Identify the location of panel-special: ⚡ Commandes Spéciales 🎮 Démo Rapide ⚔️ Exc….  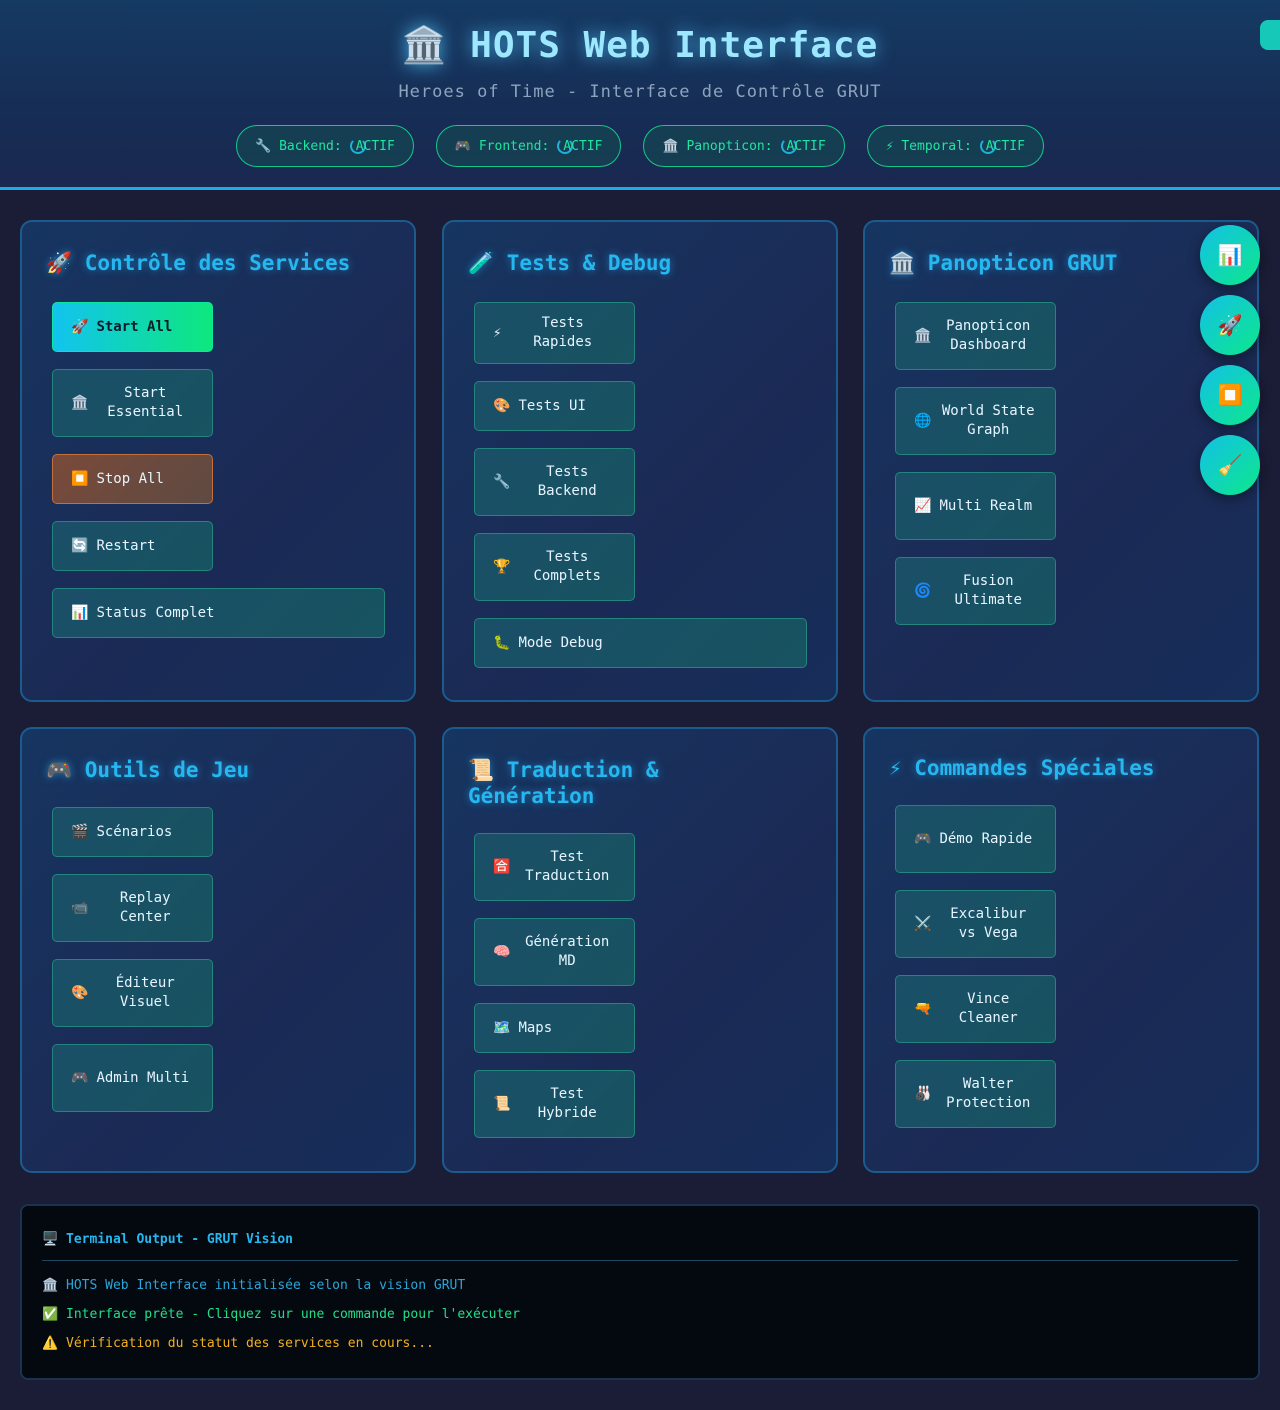
(1061, 950).